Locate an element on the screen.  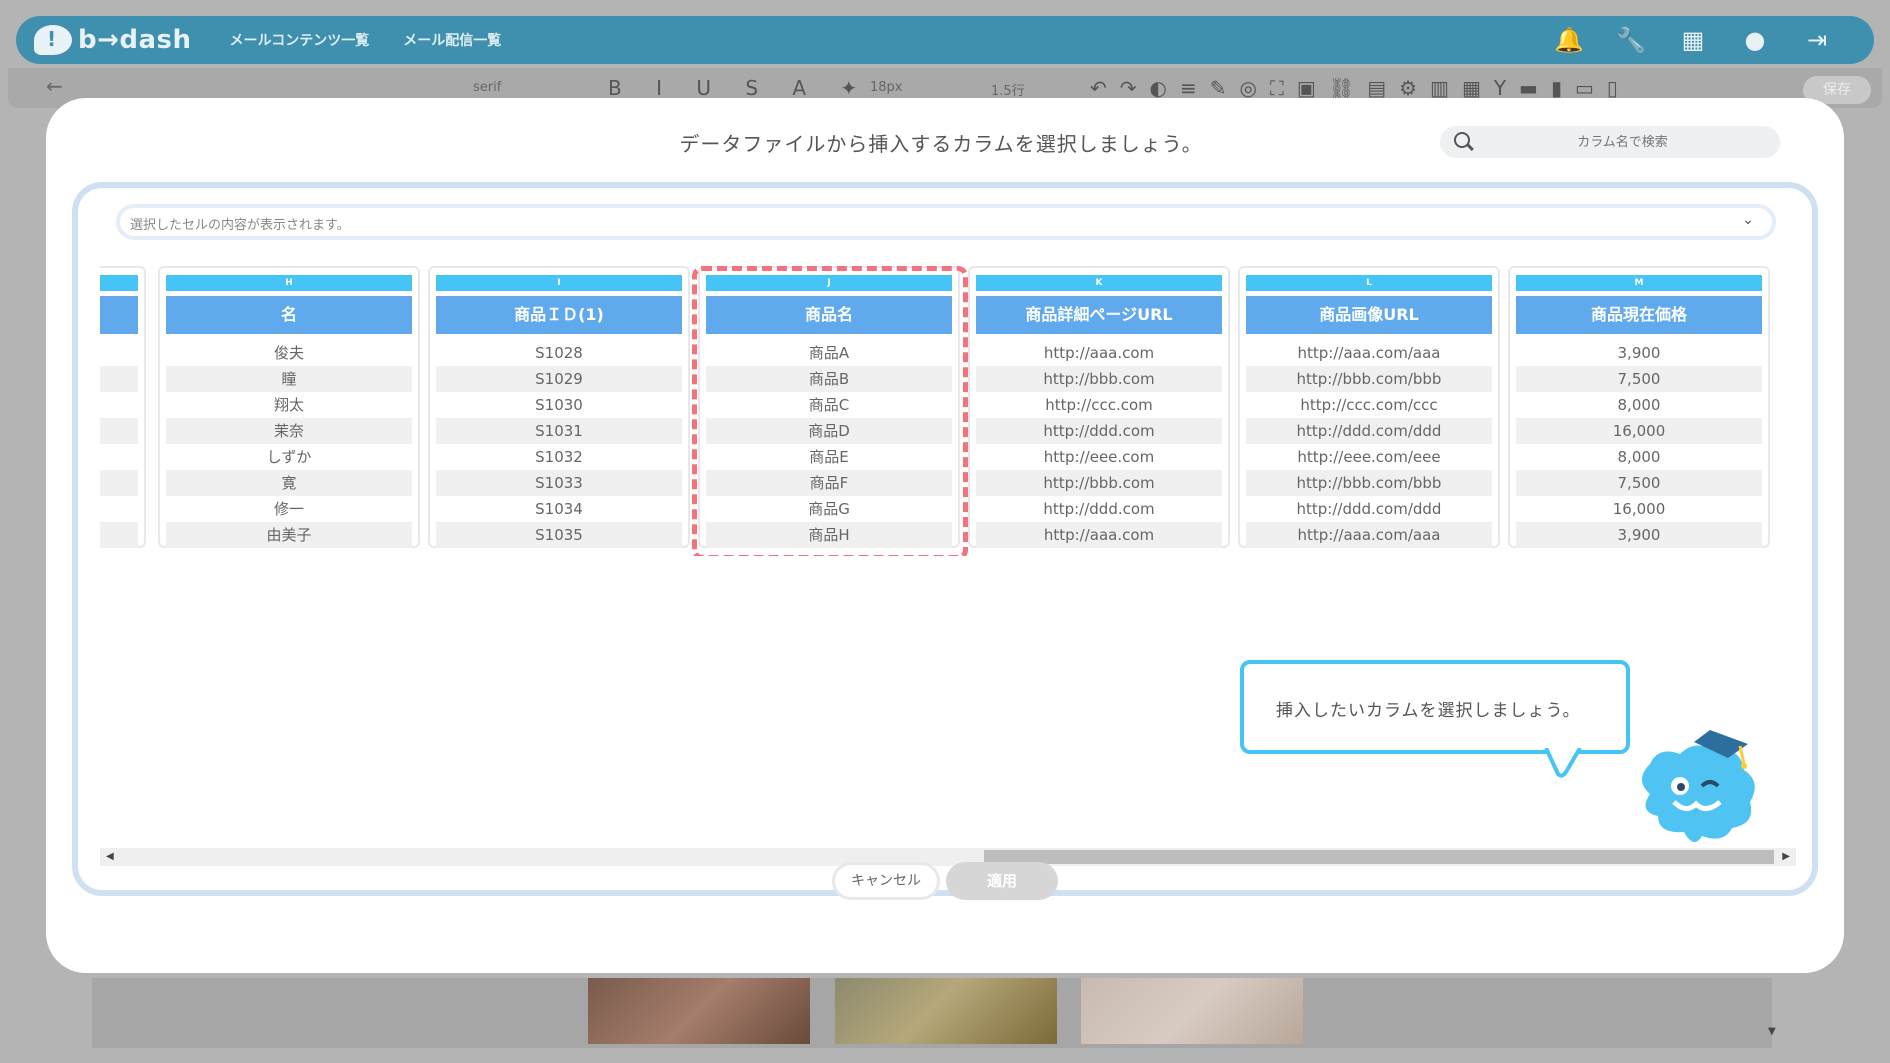
guide-tooltip: 挿入したいカラムを選択しましょう。 is located at coordinates (1435, 707).